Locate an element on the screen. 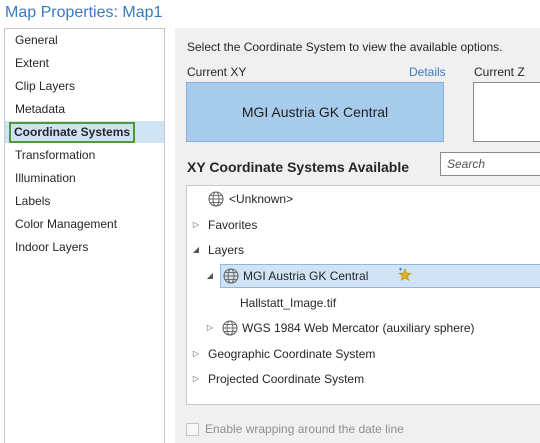 The height and width of the screenshot is (443, 540). current-z-label: Current Z is located at coordinates (499, 72).